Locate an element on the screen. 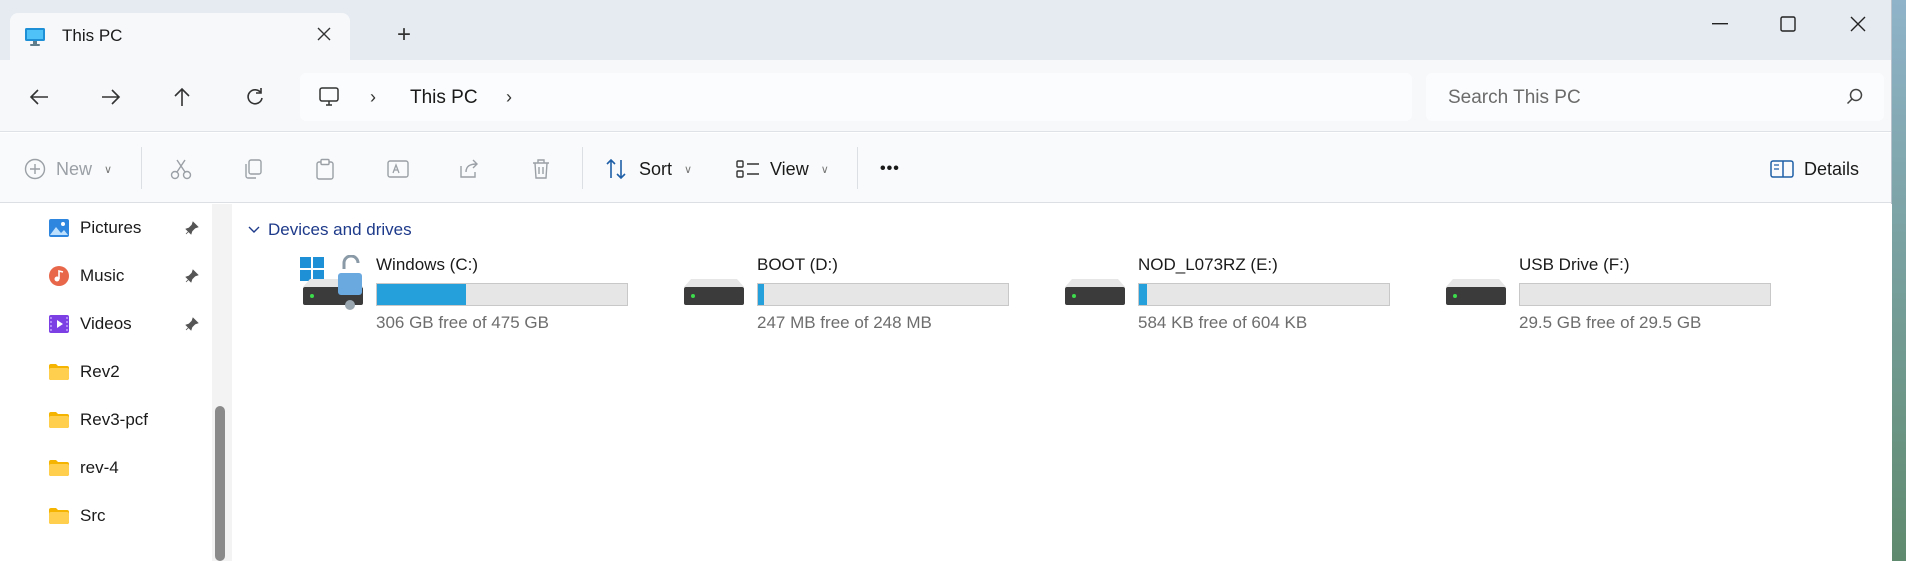 The image size is (1906, 561). sort-button: Sort ∨ is located at coordinates (648, 169).